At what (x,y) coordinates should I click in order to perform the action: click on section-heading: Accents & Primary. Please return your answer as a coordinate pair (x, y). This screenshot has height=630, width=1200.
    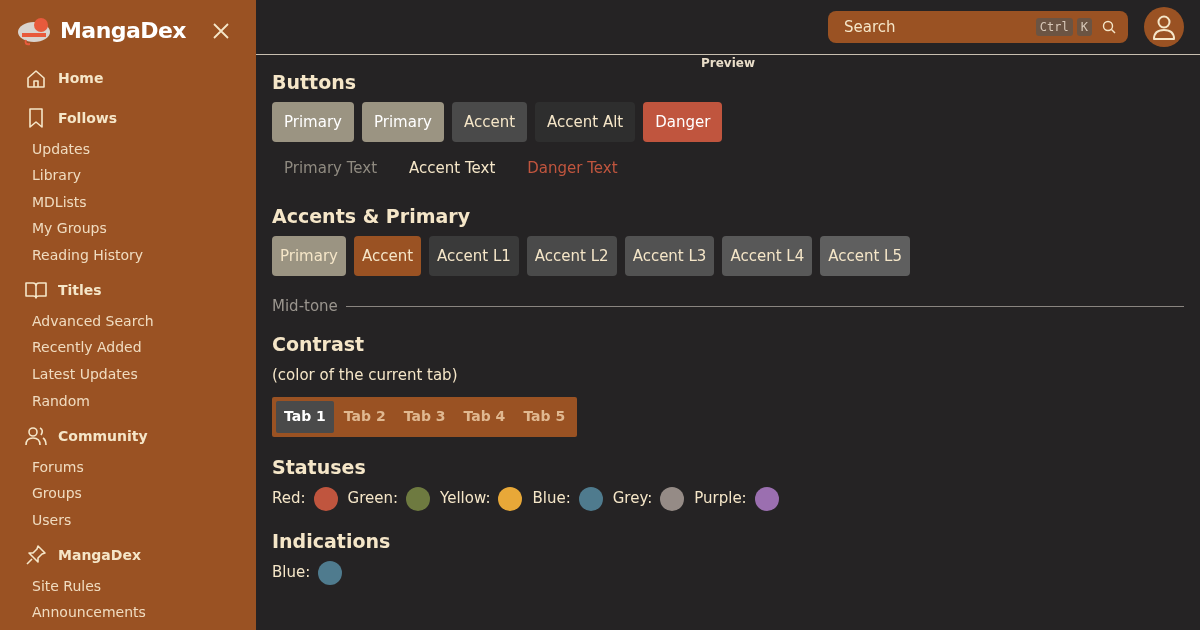
    Looking at the image, I should click on (371, 216).